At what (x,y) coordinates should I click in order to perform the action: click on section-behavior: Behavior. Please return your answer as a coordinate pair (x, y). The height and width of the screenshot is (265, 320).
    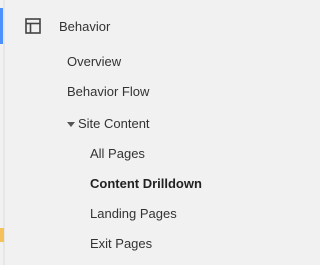
    Looking at the image, I should click on (67, 26).